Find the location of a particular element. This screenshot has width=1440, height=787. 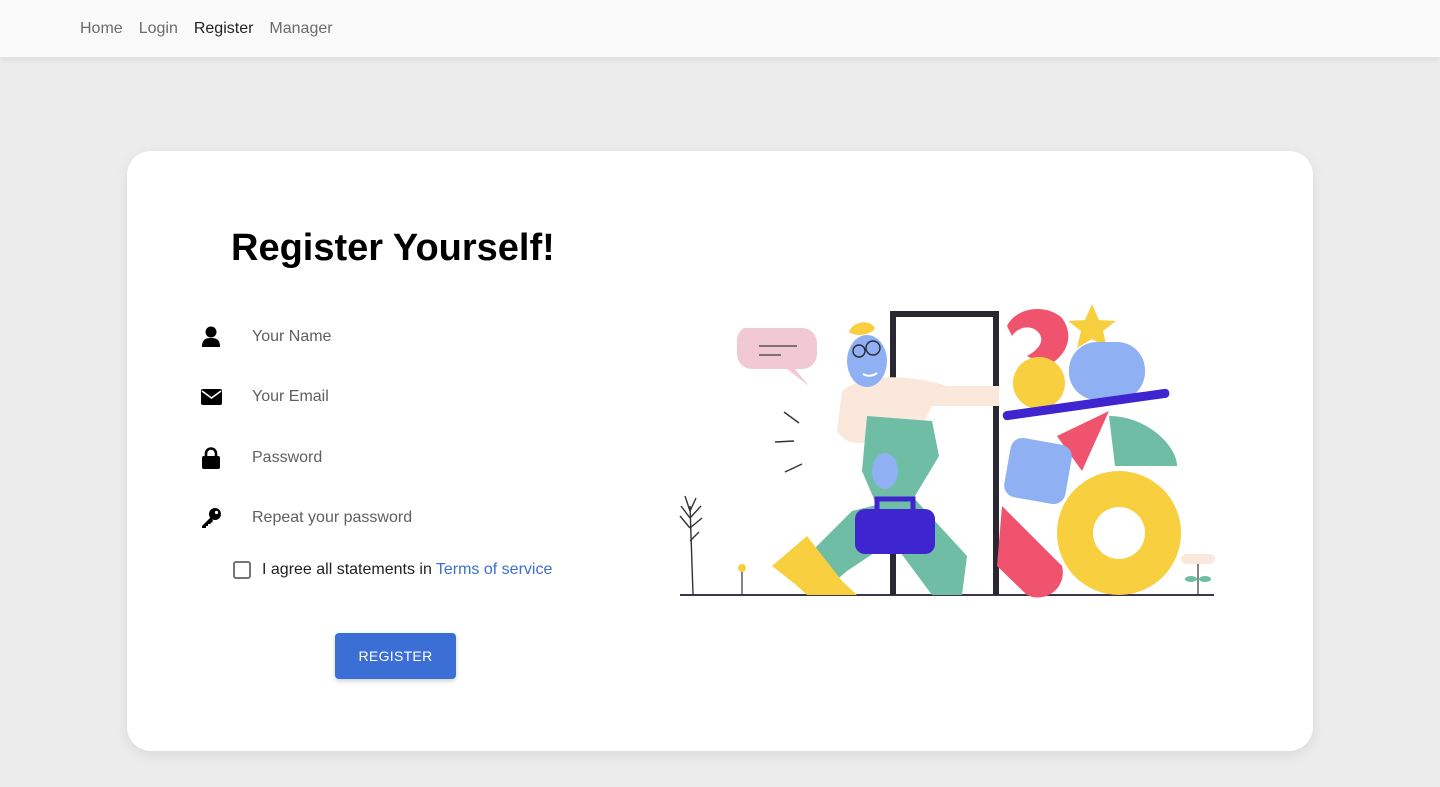

key-icon is located at coordinates (211, 518).